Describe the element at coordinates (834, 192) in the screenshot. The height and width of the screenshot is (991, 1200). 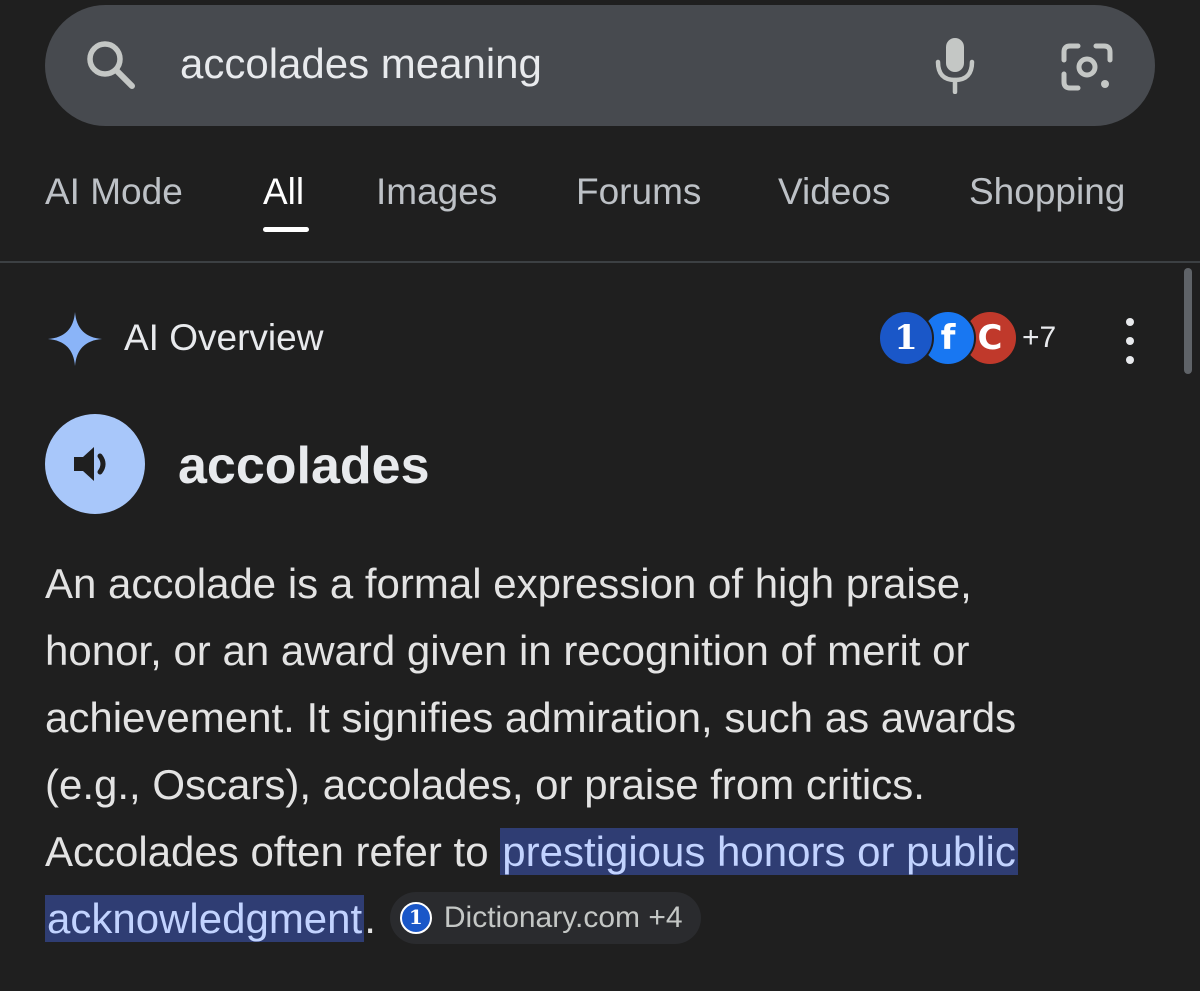
I see `tab-videos: Videos` at that location.